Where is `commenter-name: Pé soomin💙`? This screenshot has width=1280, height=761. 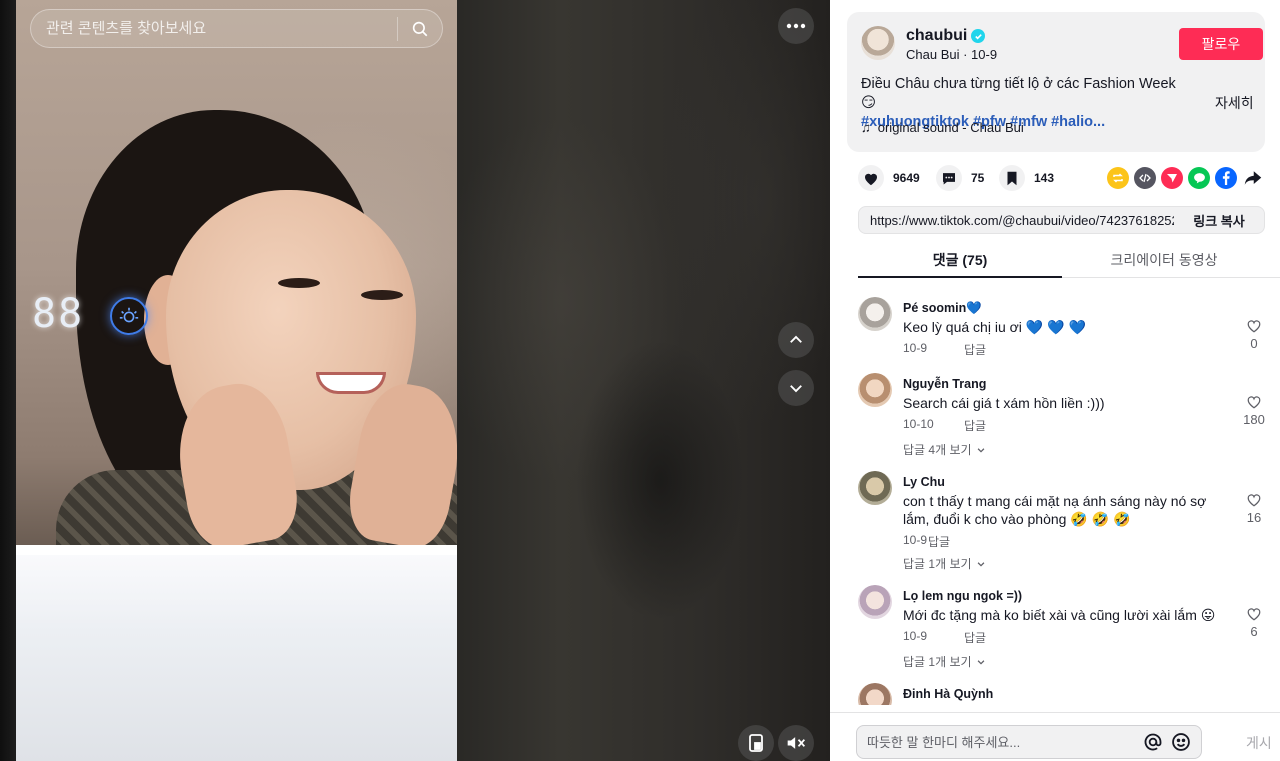
commenter-name: Pé soomin💙 is located at coordinates (942, 308).